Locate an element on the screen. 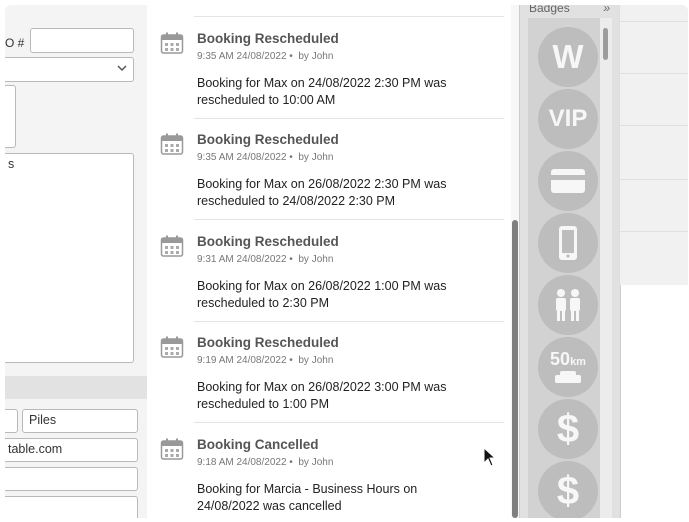 The height and width of the screenshot is (522, 689). badges-scrollbar-track is located at coordinates (606, 268).